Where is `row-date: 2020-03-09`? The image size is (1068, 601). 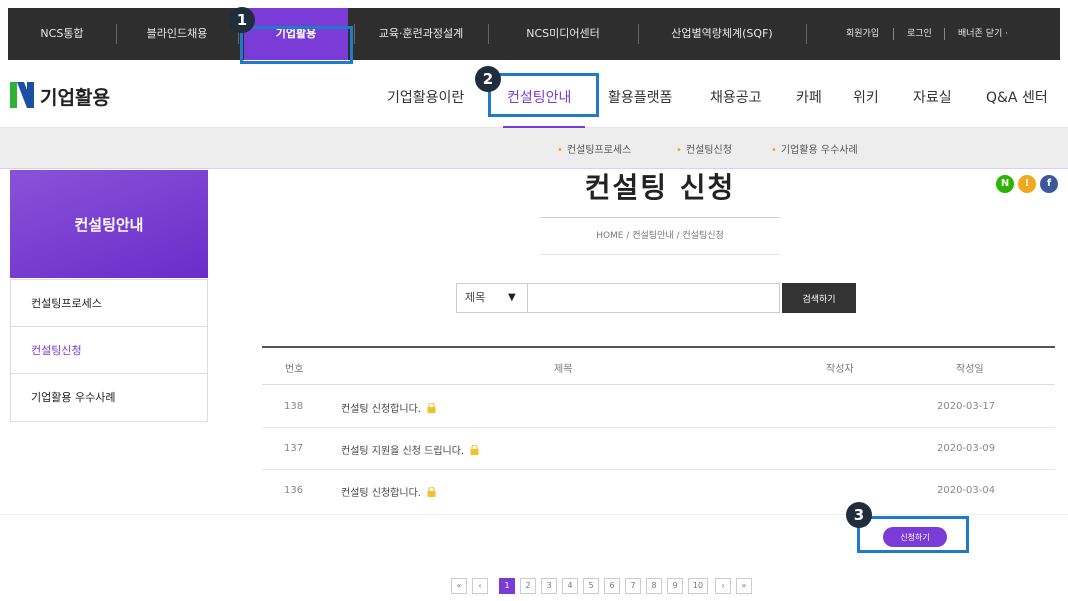 row-date: 2020-03-09 is located at coordinates (966, 448).